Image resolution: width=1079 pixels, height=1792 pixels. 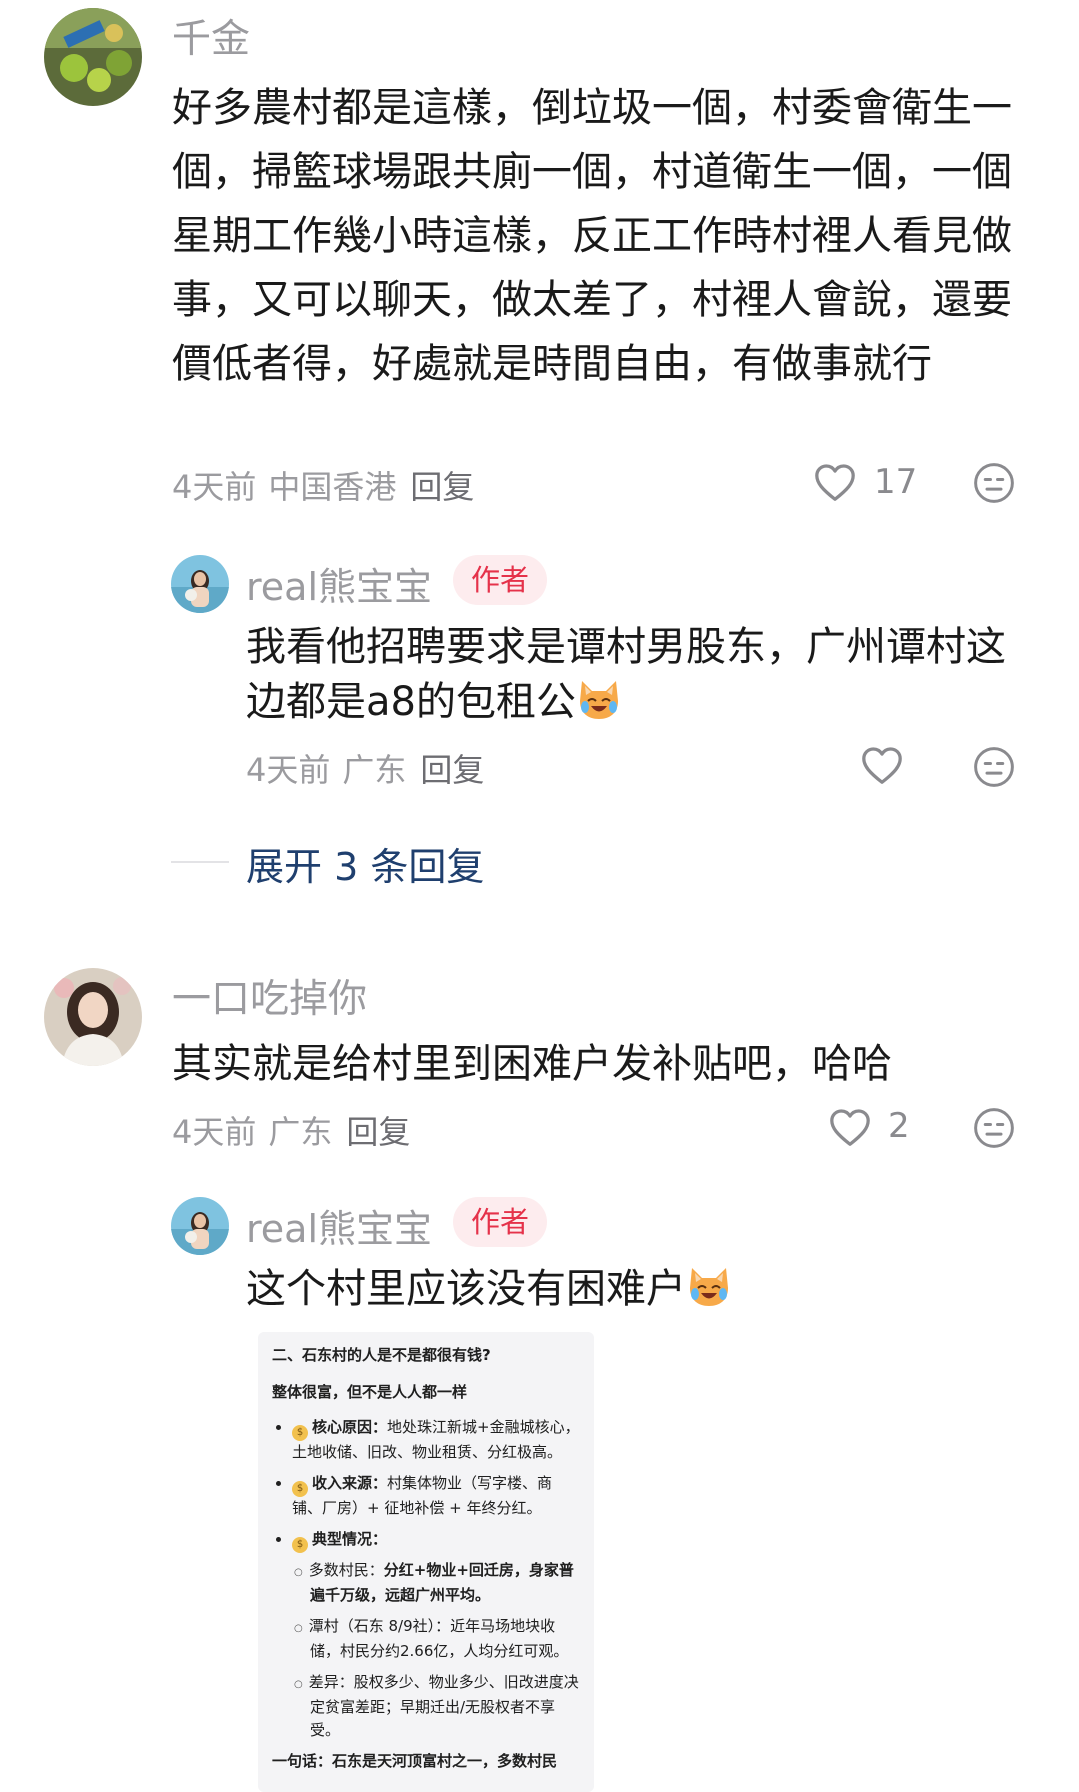 I want to click on image-bullet: $核心原因：地处珠江新城+金融城核心，土地收储、旧改、物业租赁、分红极高。, so click(x=436, y=1440).